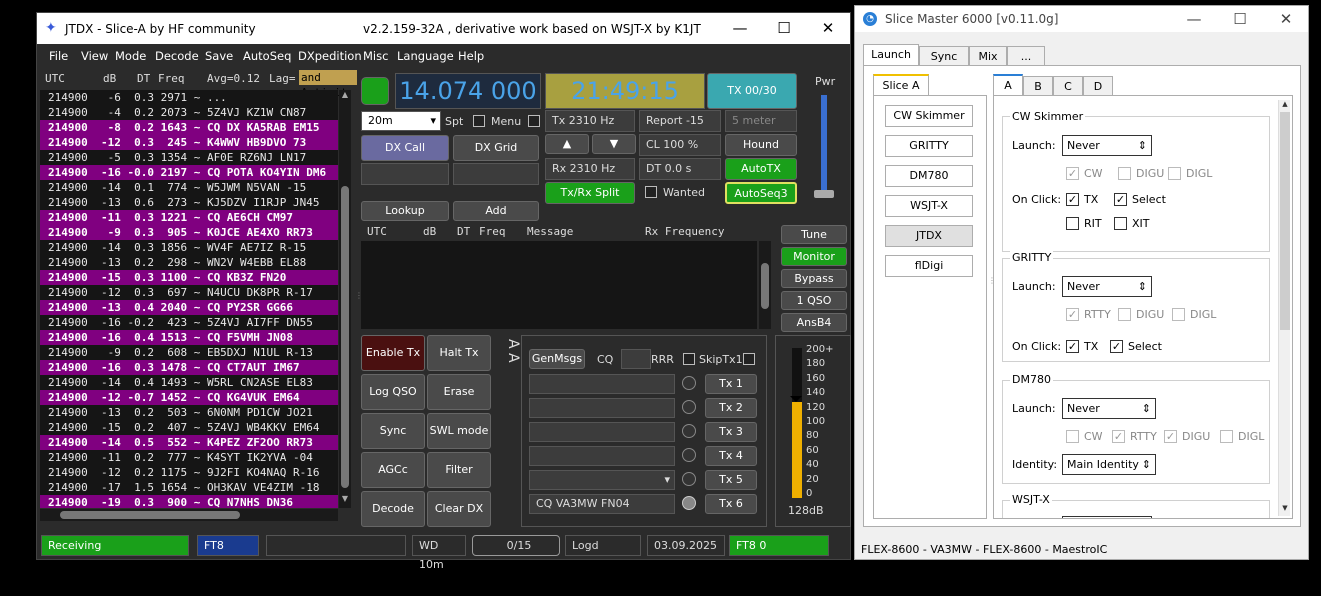  What do you see at coordinates (393, 509) in the screenshot?
I see `decode-button: Decode` at bounding box center [393, 509].